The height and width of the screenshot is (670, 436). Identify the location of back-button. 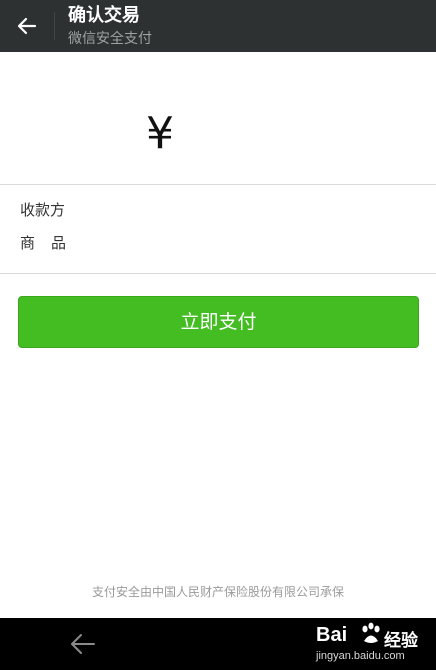
(27, 26).